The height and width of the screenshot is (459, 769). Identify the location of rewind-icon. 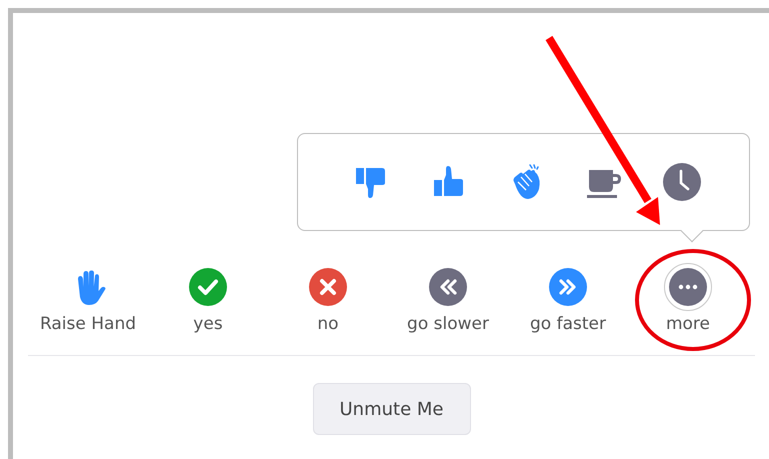
(448, 287).